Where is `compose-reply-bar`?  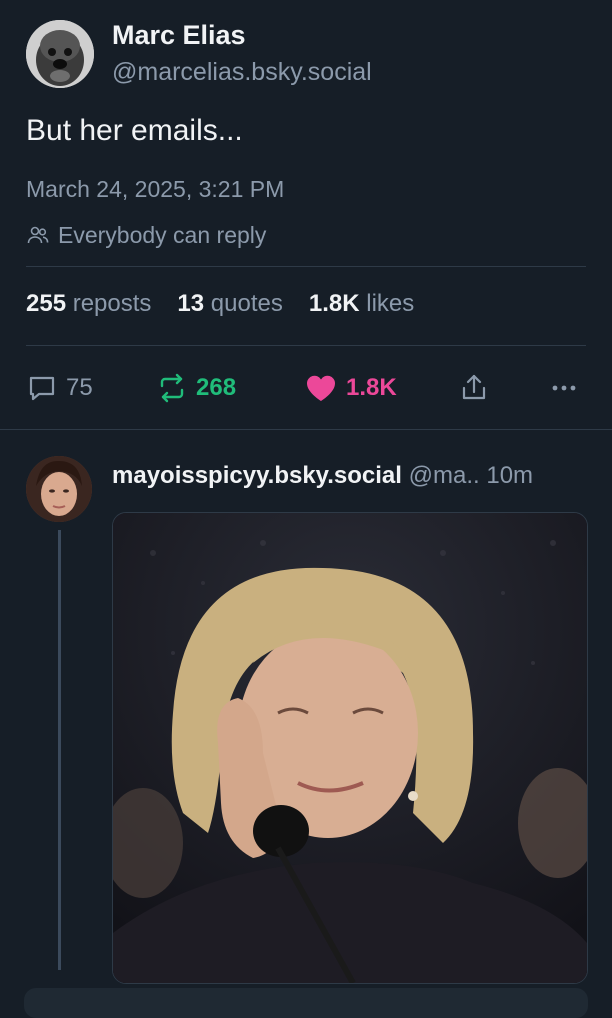
compose-reply-bar is located at coordinates (306, 1003).